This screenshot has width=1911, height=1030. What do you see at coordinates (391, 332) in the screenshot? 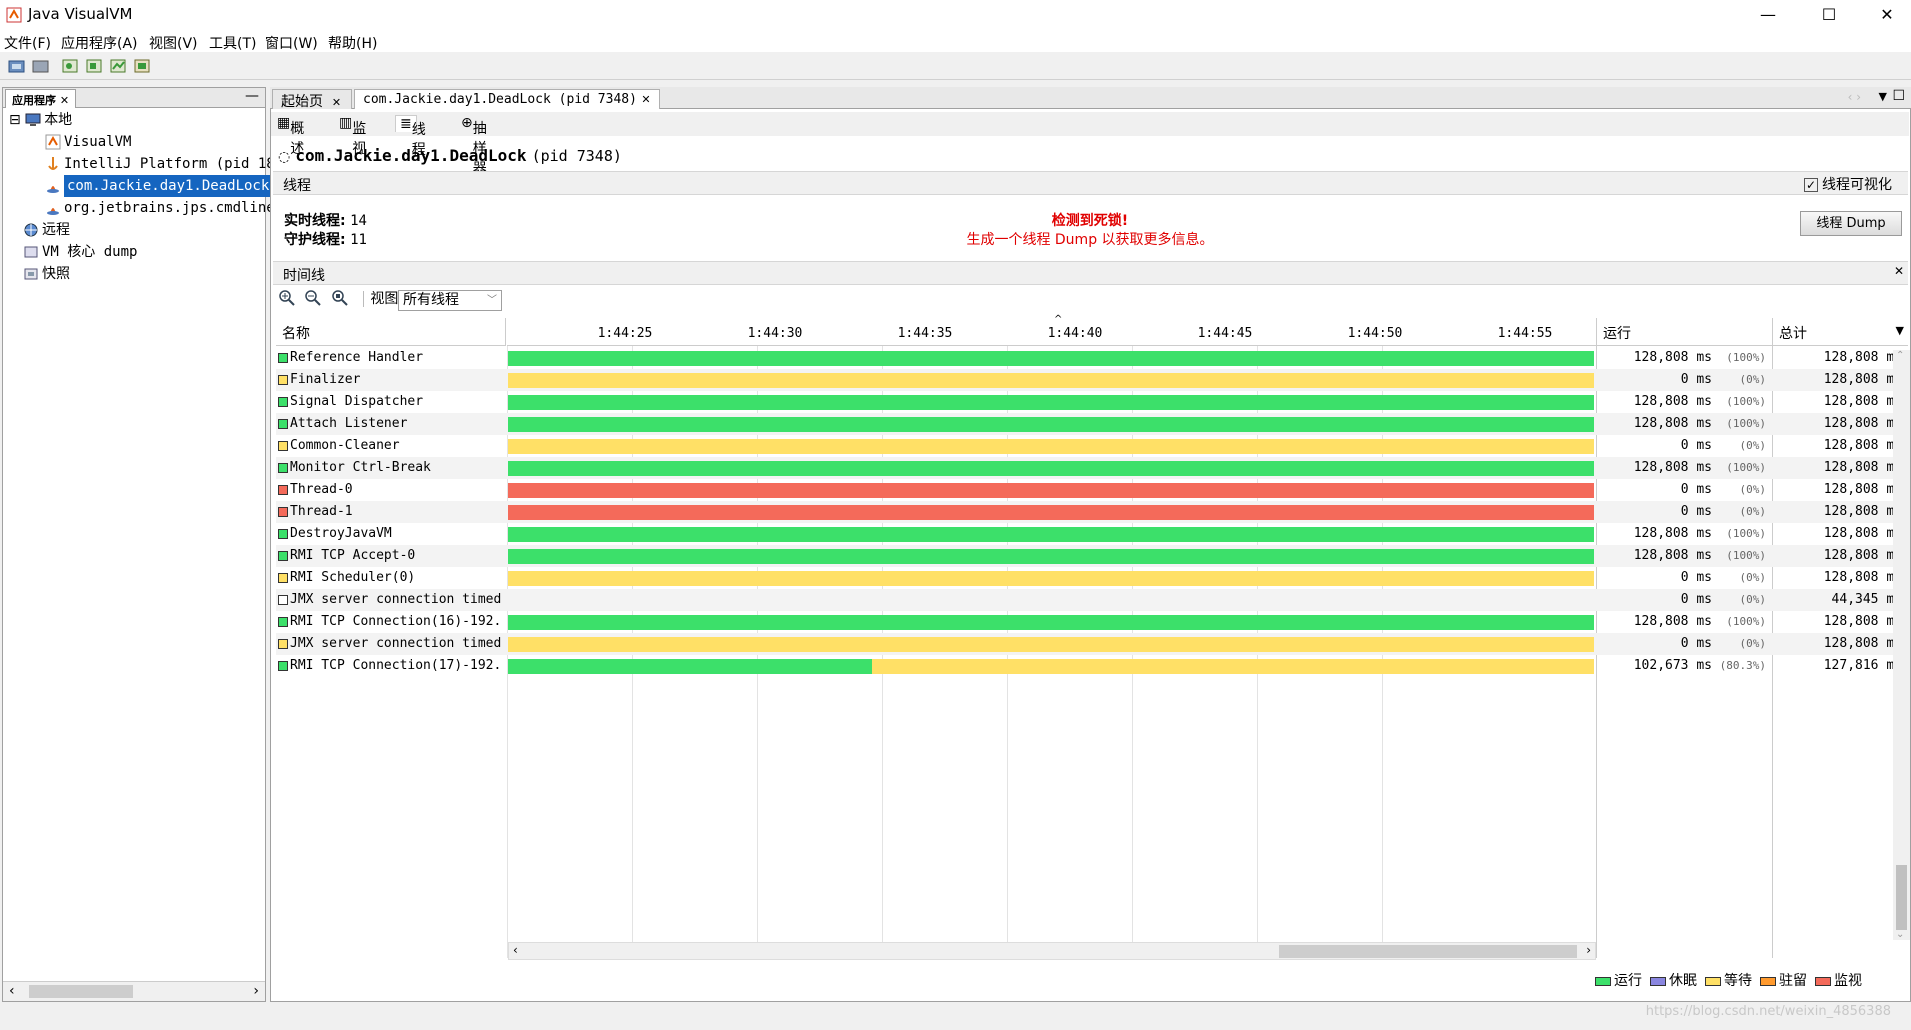
I see `column-header-name: 名称` at bounding box center [391, 332].